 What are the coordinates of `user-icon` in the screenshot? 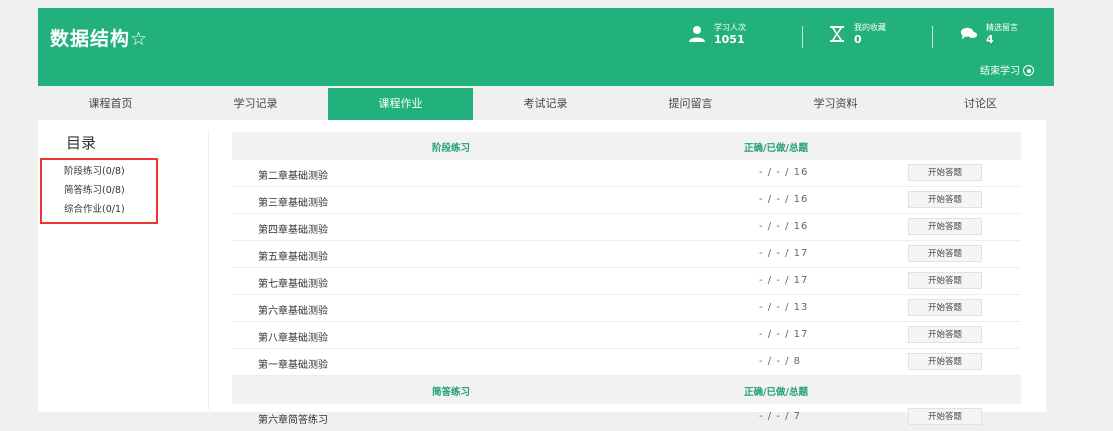 It's located at (697, 34).